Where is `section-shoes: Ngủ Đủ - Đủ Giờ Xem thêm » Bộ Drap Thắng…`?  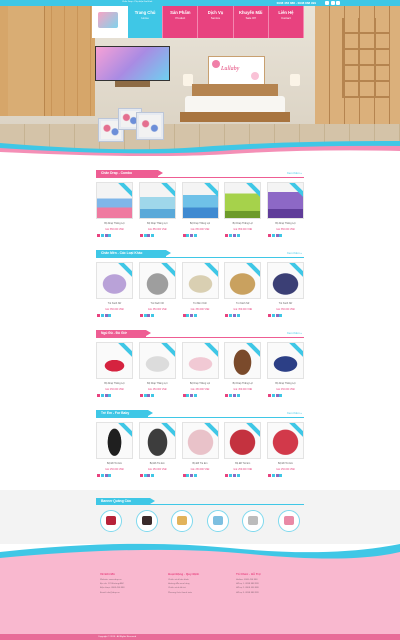
section-shoes: Ngủ Đủ - Đủ Giờ Xem thêm » Bộ Drap Thắng… is located at coordinates (200, 363).